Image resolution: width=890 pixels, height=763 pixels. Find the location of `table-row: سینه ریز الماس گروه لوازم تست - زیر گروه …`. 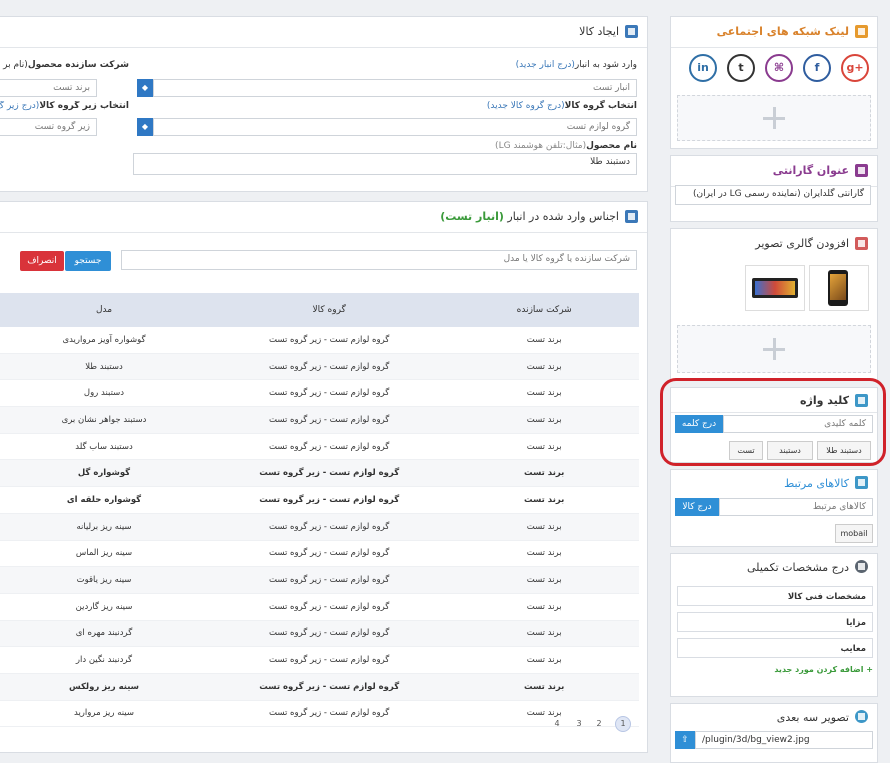

table-row: سینه ریز الماس گروه لوازم تست - زیر گروه … is located at coordinates (319, 554).